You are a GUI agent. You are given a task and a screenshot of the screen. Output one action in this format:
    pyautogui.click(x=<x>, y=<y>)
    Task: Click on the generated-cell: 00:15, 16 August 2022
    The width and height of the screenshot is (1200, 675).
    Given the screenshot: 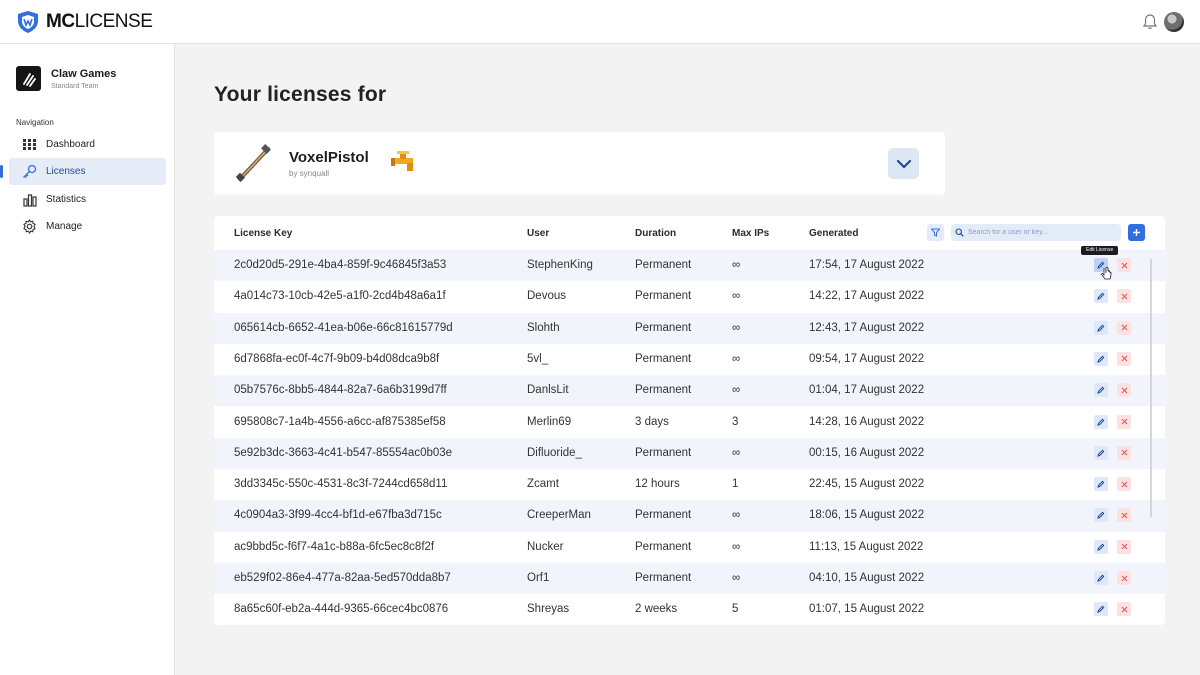 What is the action you would take?
    pyautogui.click(x=867, y=452)
    